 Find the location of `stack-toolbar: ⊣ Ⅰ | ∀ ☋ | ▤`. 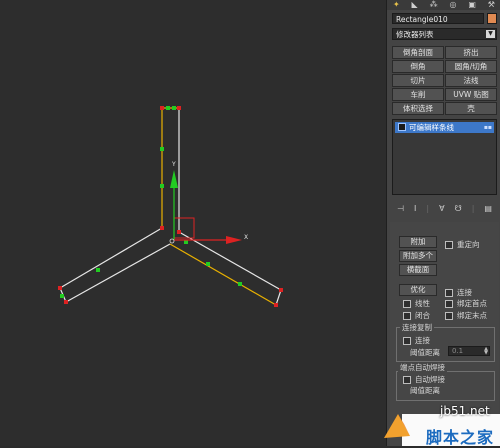

stack-toolbar: ⊣ Ⅰ | ∀ ☋ | ▤ is located at coordinates (444, 208).